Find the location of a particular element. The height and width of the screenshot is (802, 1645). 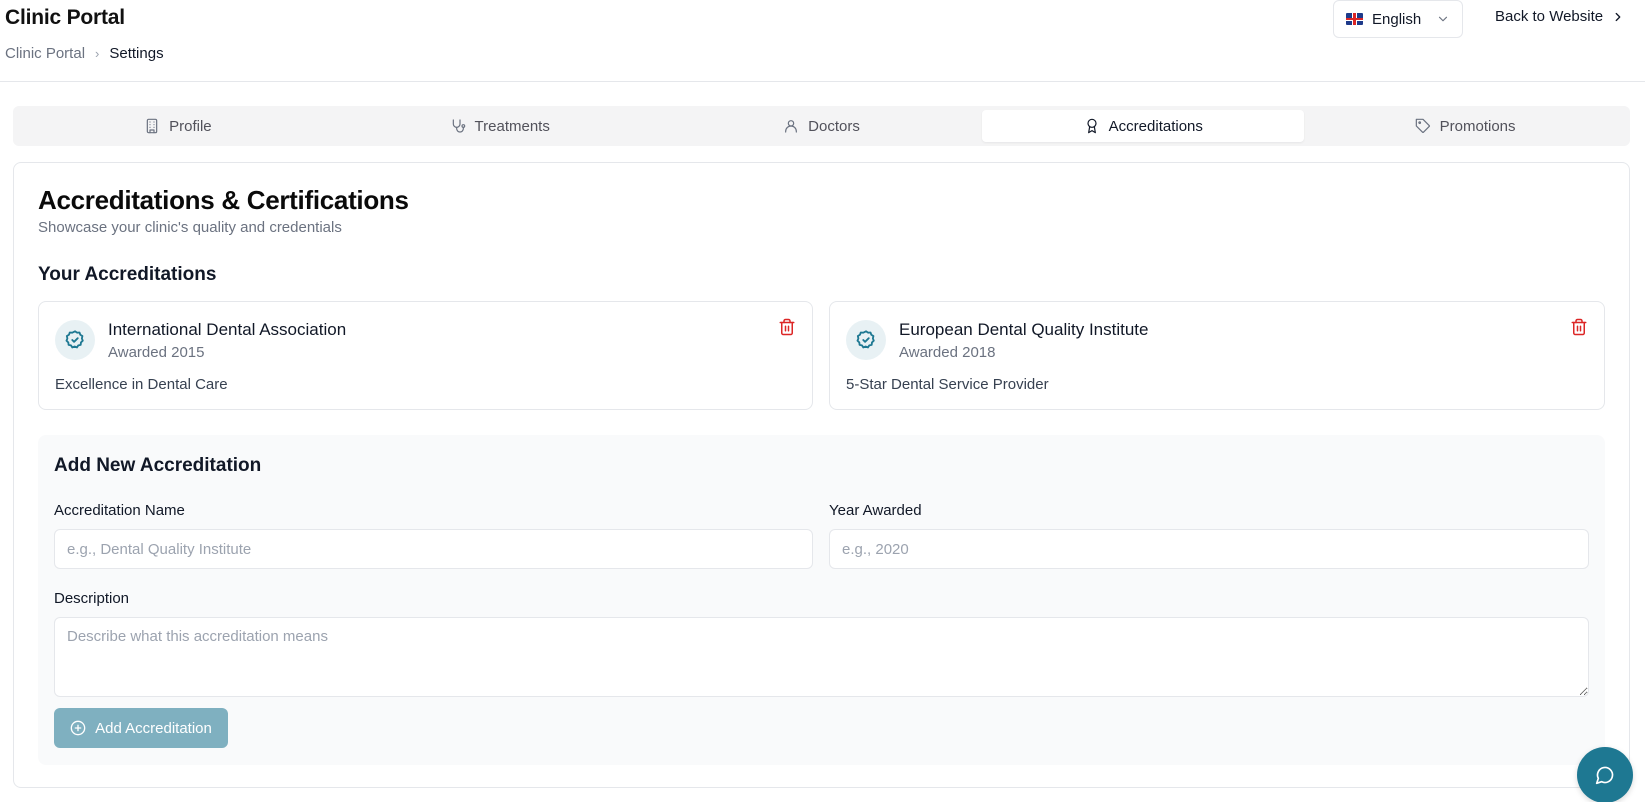

accreditation-name-label: Accreditation Name is located at coordinates (119, 510).